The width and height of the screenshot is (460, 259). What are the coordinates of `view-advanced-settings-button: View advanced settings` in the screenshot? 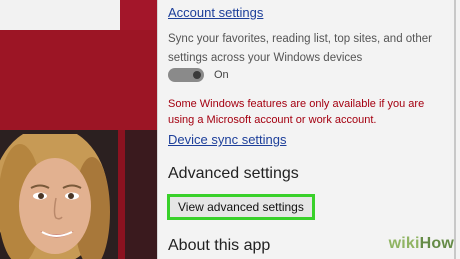 It's located at (241, 207).